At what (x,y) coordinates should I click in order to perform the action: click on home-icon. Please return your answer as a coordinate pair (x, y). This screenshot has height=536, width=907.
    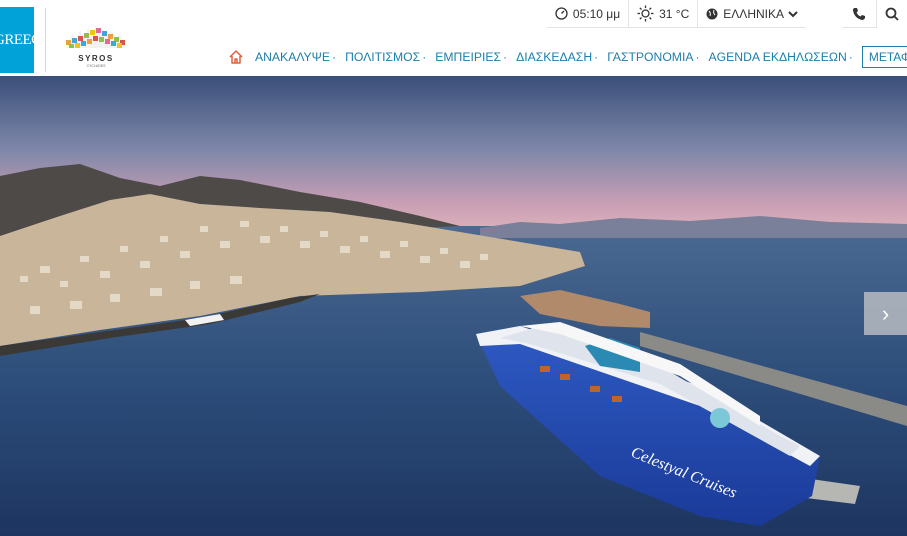
    Looking at the image, I should click on (236, 57).